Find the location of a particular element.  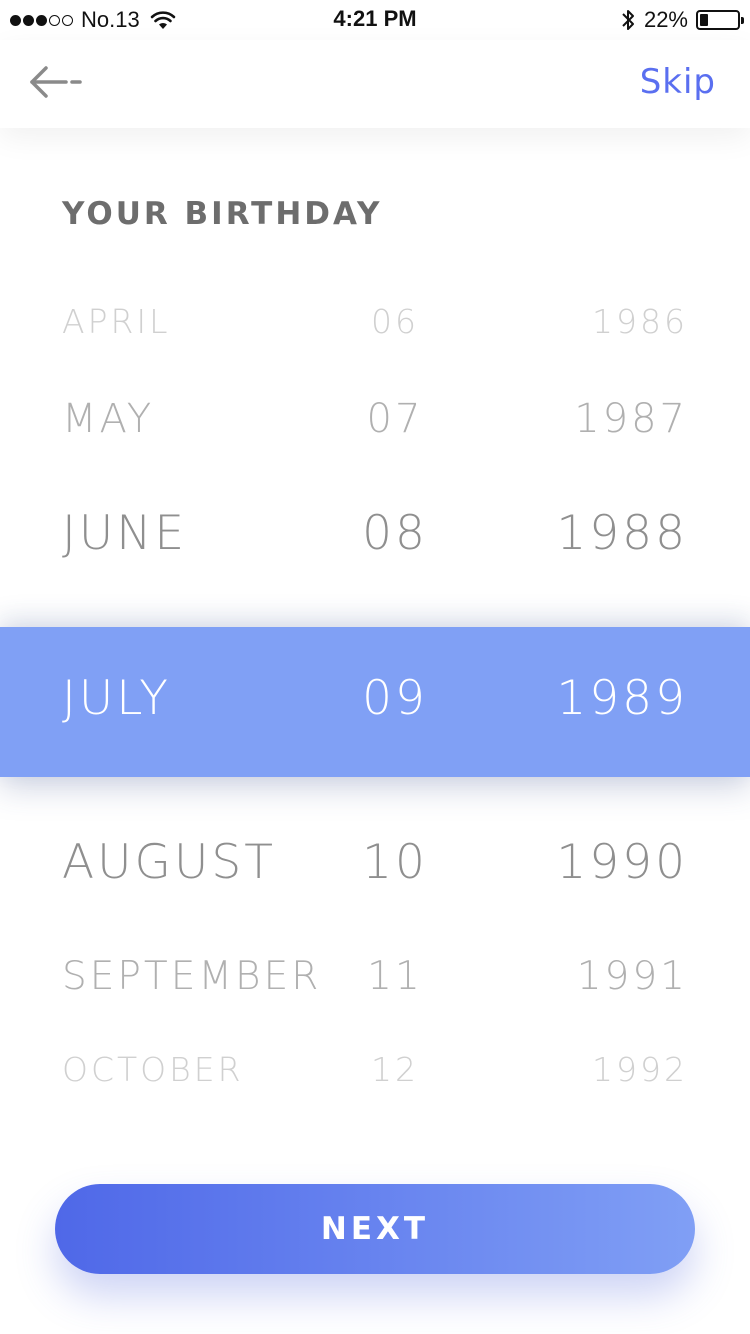

picker-row: APRIL 06 1986 is located at coordinates (375, 327).